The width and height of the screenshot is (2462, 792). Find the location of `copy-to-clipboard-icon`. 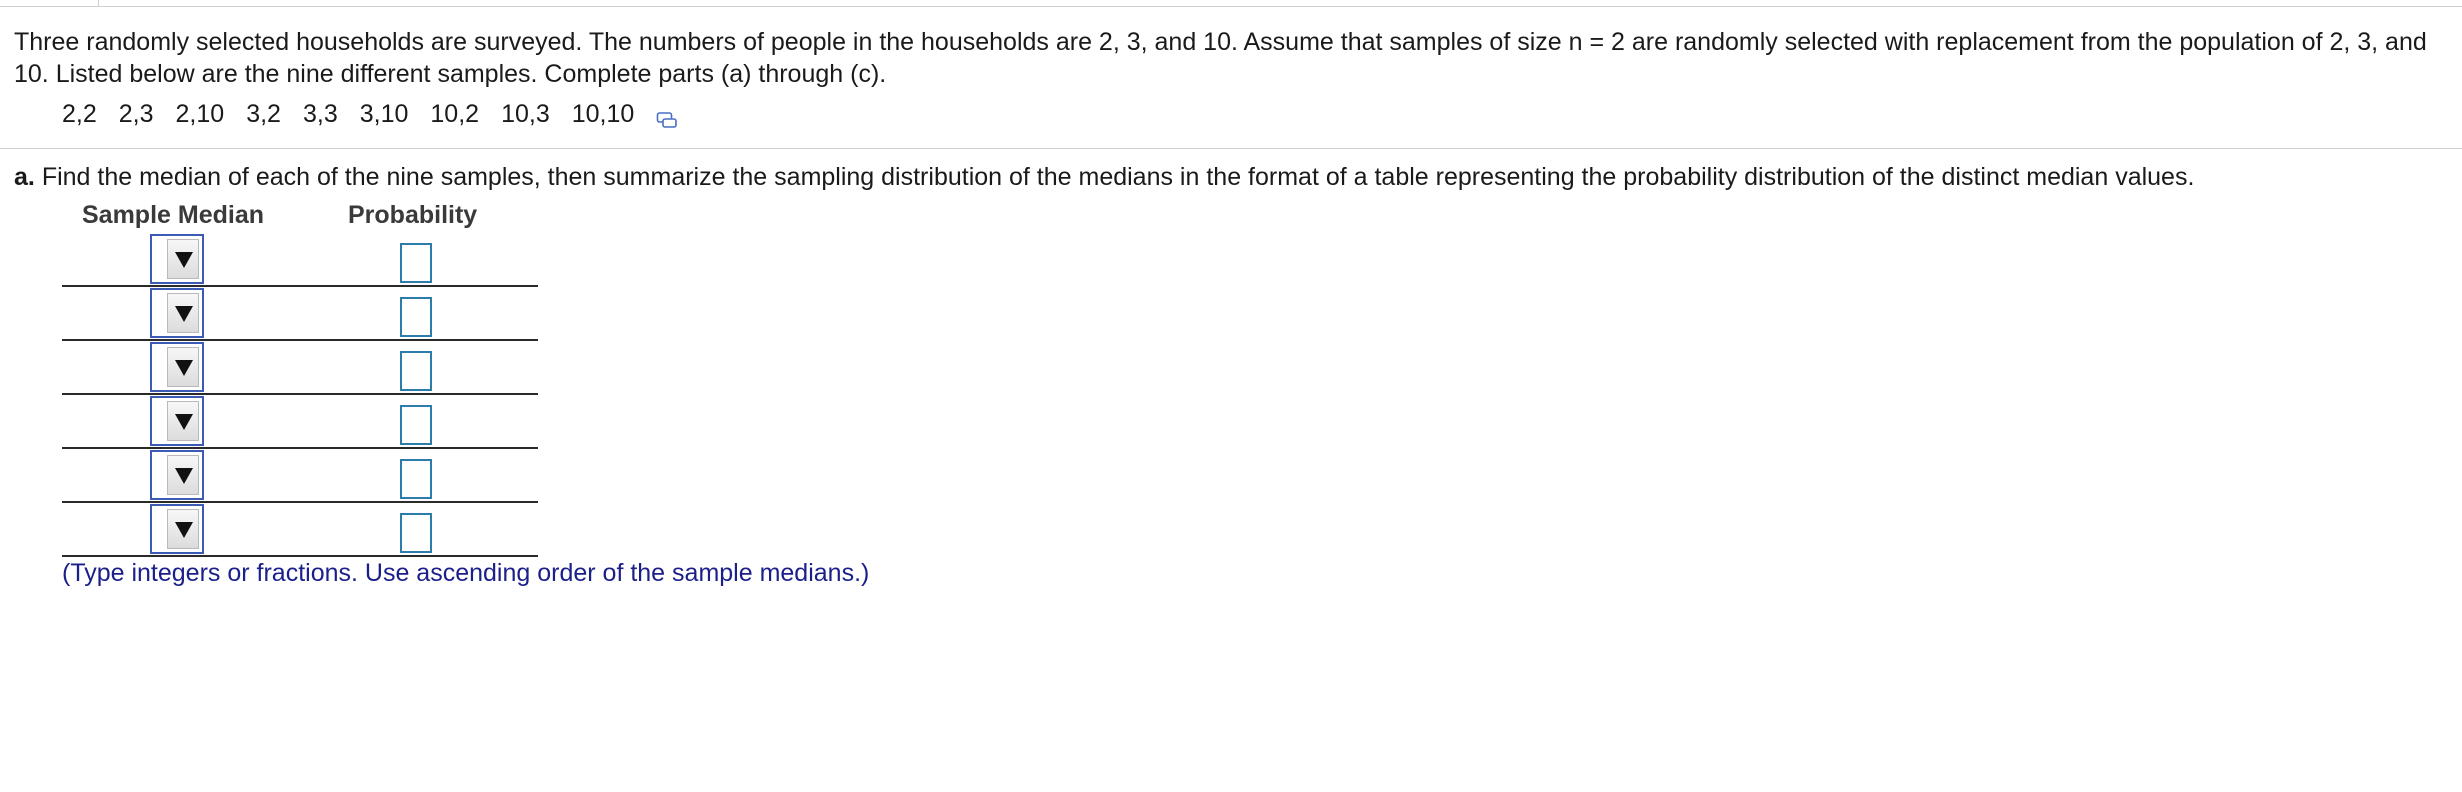

copy-to-clipboard-icon is located at coordinates (667, 117).